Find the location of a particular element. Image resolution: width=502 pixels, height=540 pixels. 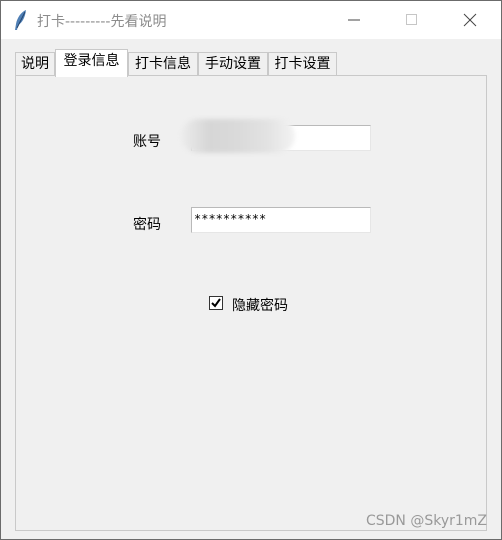

tab-checkin-info: 打卡信息 is located at coordinates (163, 63).